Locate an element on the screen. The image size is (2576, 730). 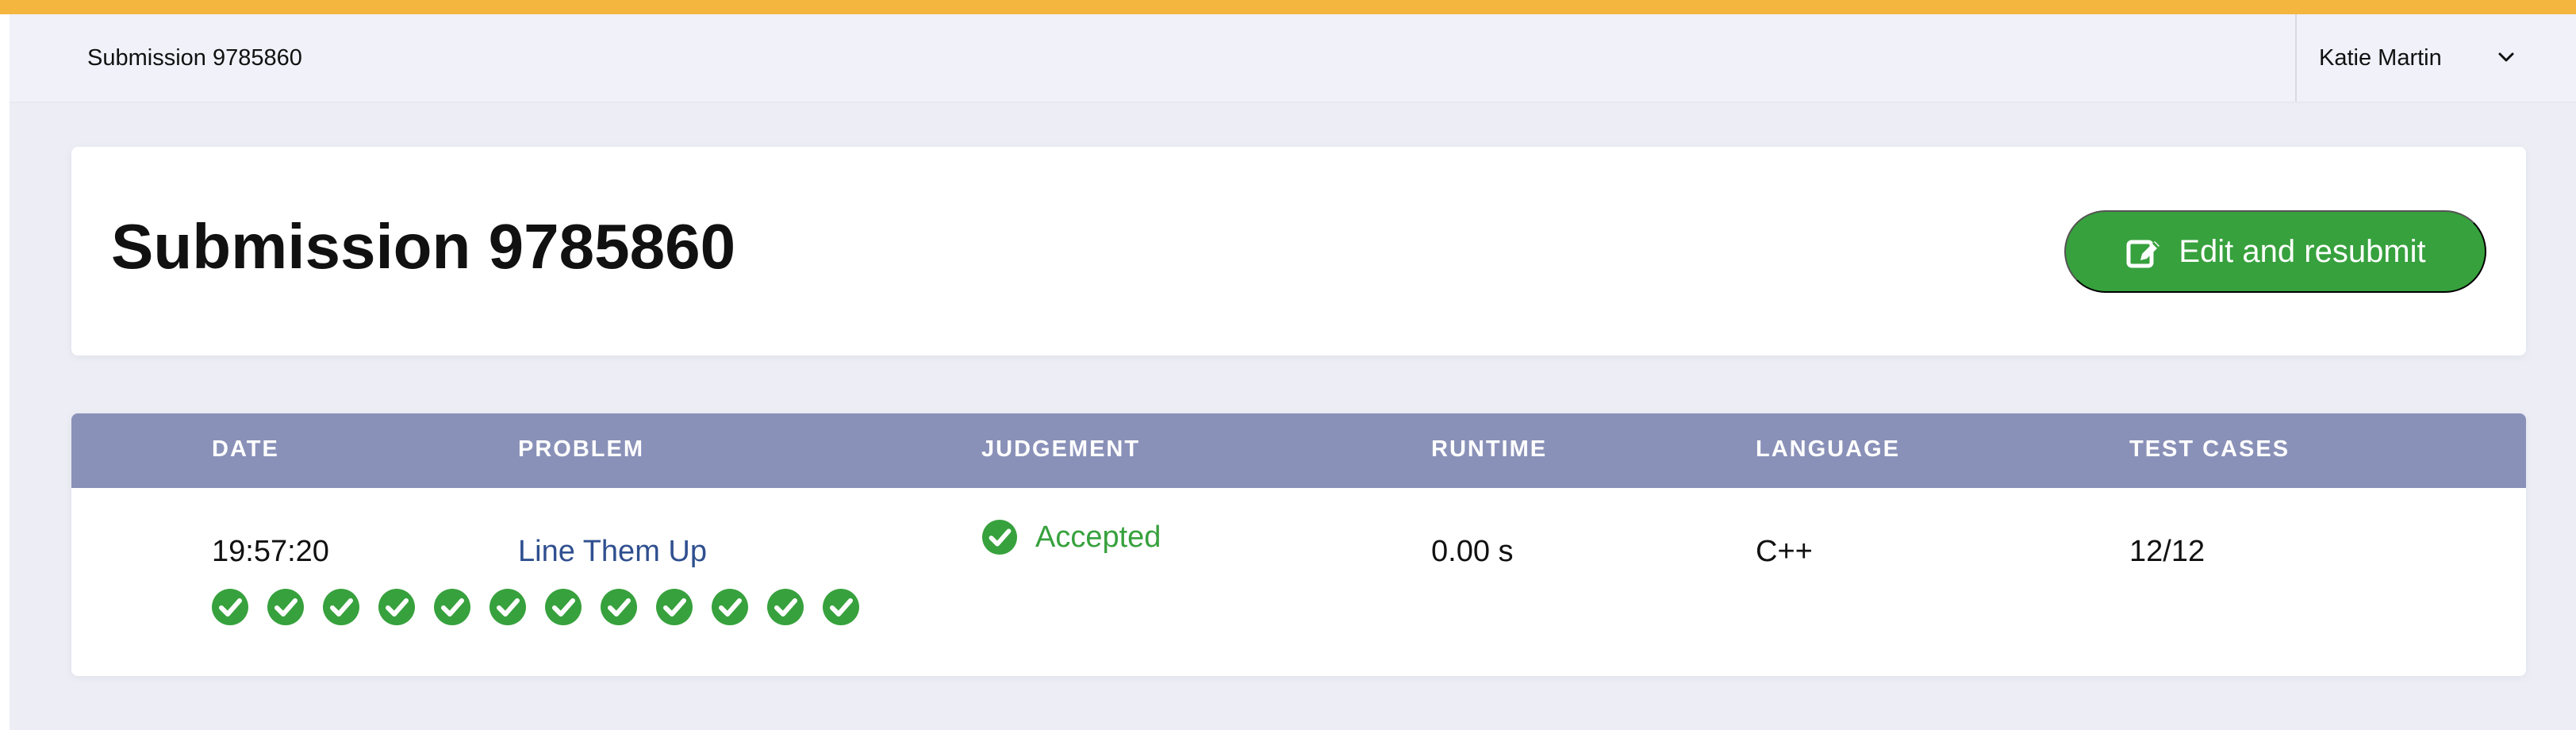
submission-date: 19:57:20 is located at coordinates (270, 551).